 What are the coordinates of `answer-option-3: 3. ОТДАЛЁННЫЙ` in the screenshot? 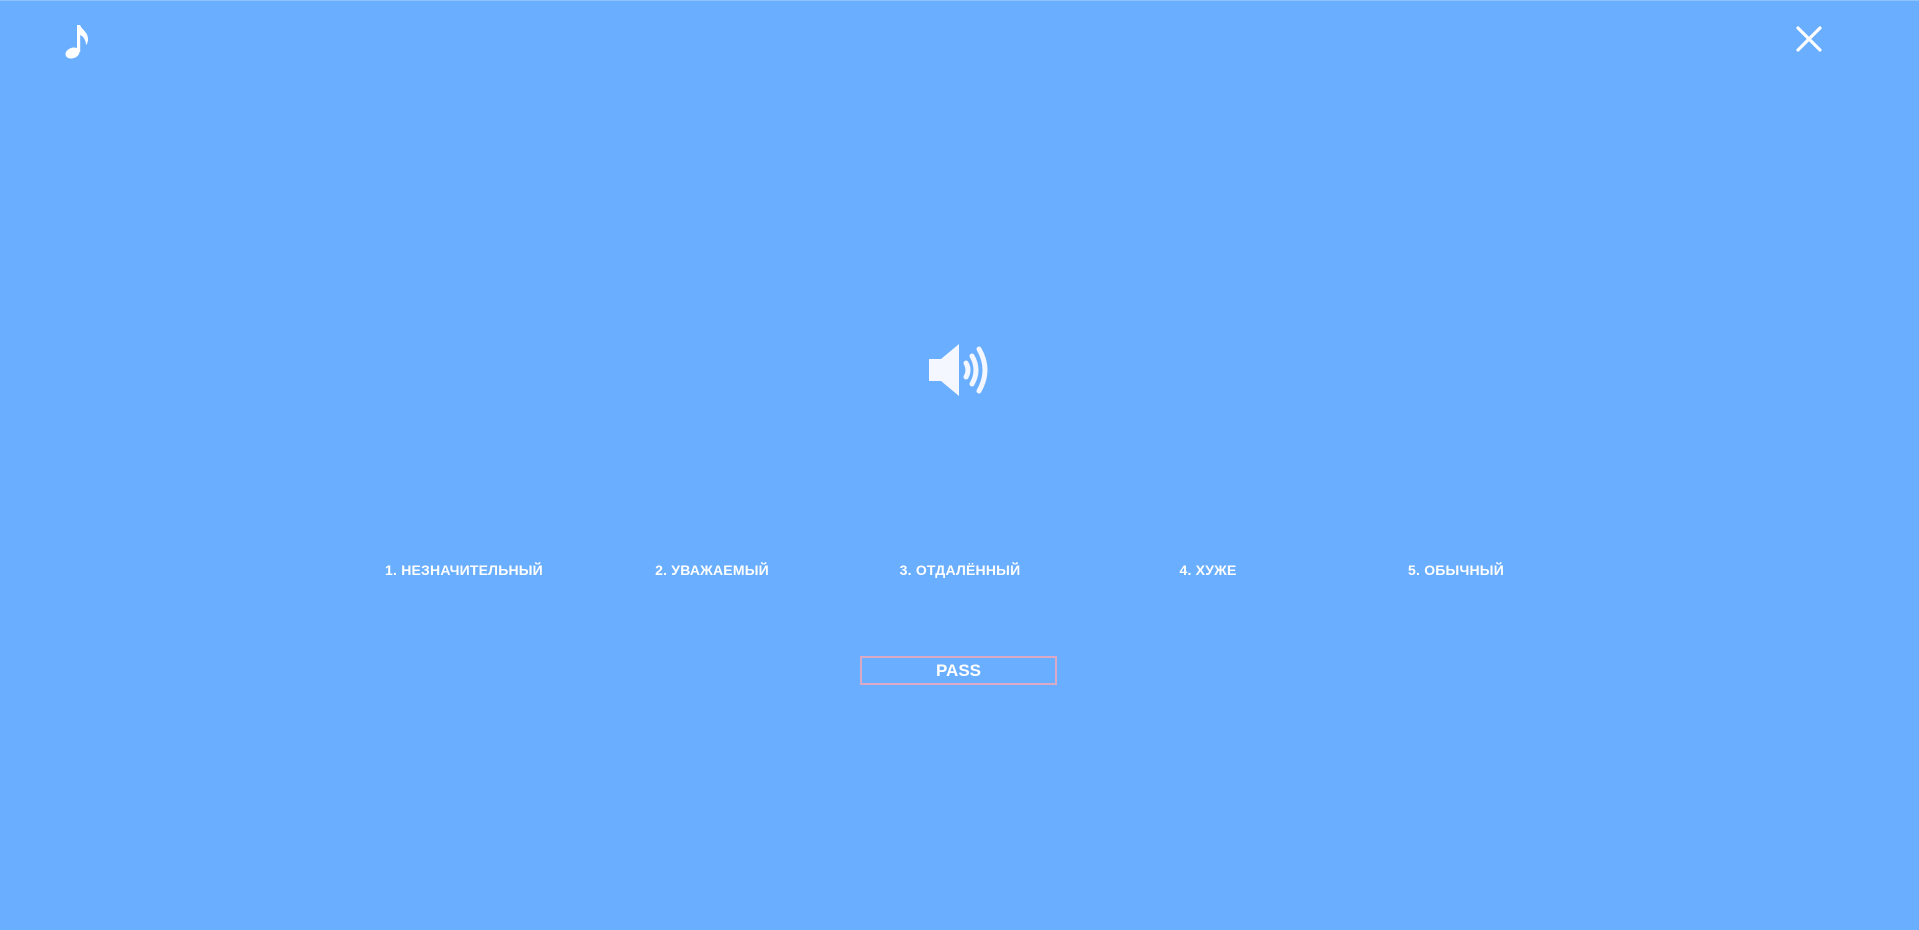 It's located at (960, 570).